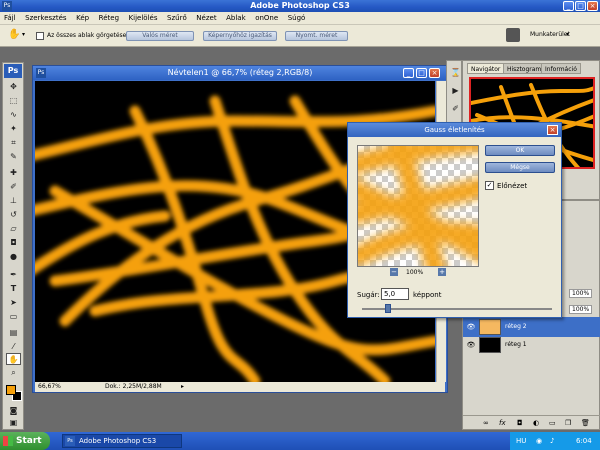 This screenshot has height=450, width=600. I want to click on language-indicator: HU, so click(521, 441).